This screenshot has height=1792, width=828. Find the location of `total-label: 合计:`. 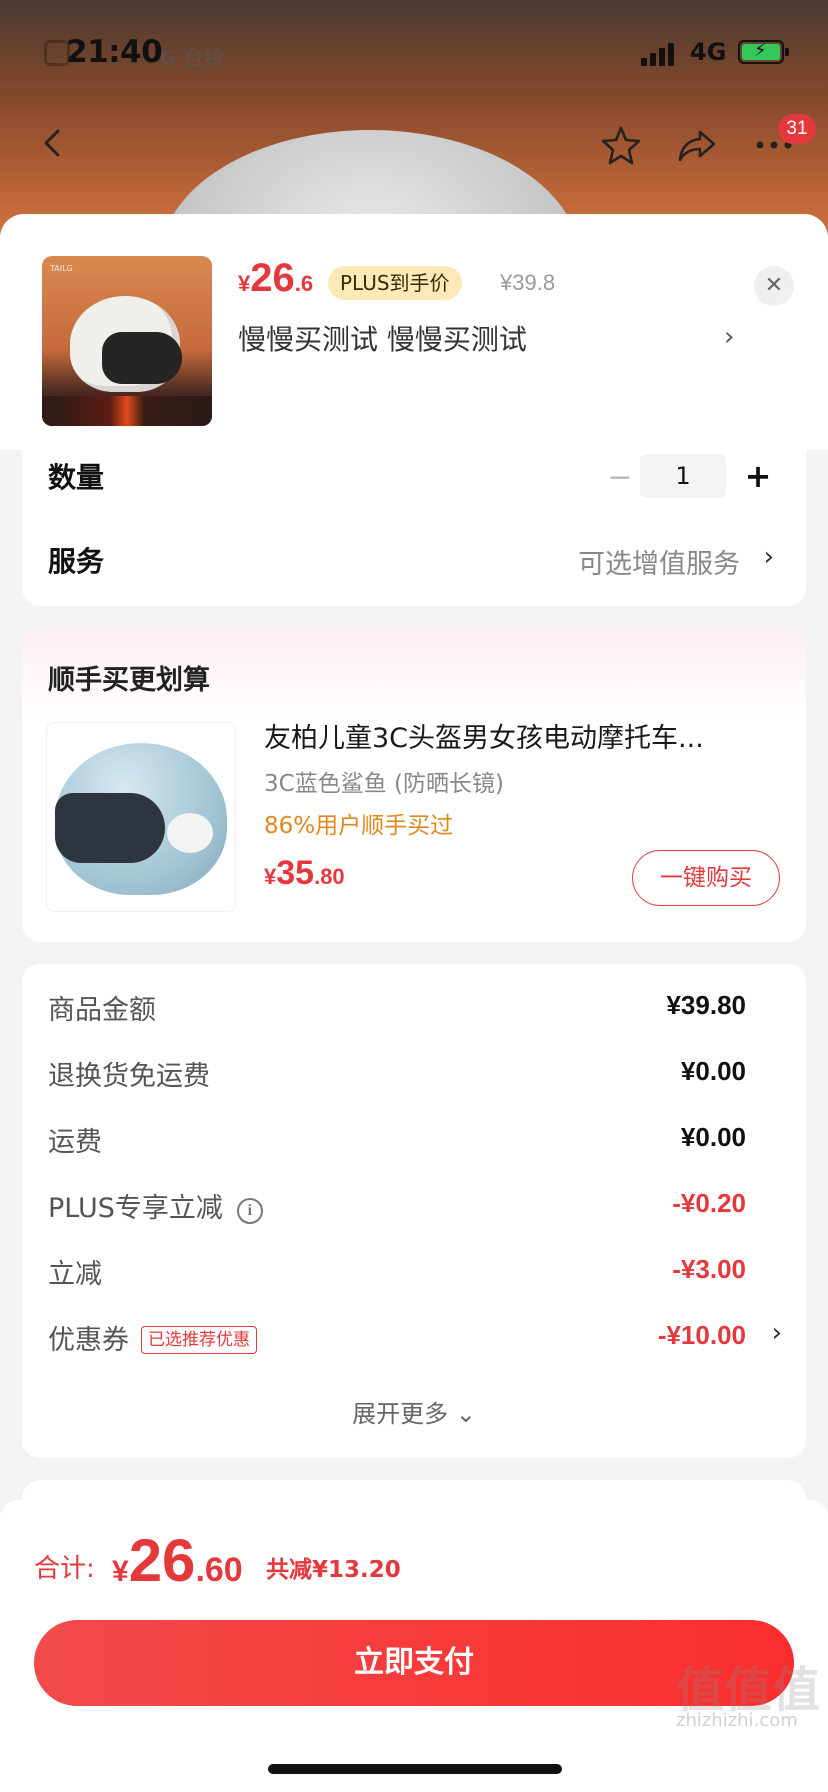

total-label: 合计: is located at coordinates (64, 1569).